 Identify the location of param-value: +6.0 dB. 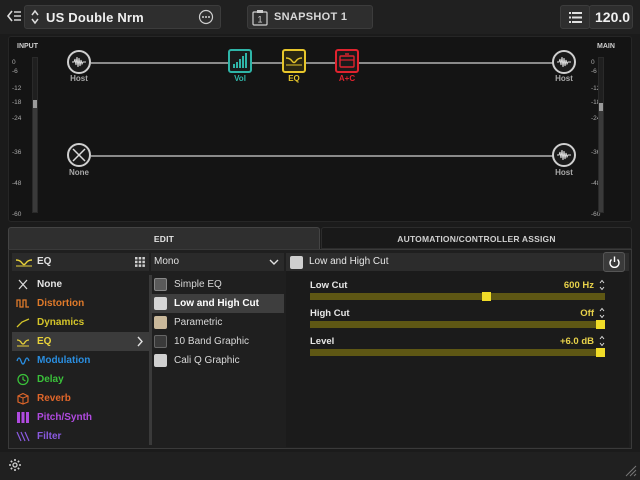
(576, 341).